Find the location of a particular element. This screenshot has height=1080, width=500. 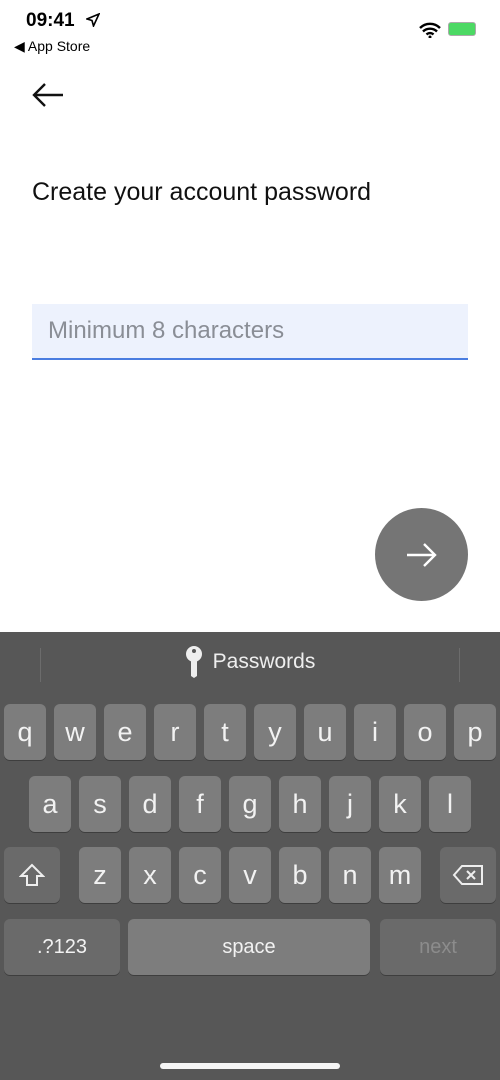

back-app-label: App Store is located at coordinates (59, 46).